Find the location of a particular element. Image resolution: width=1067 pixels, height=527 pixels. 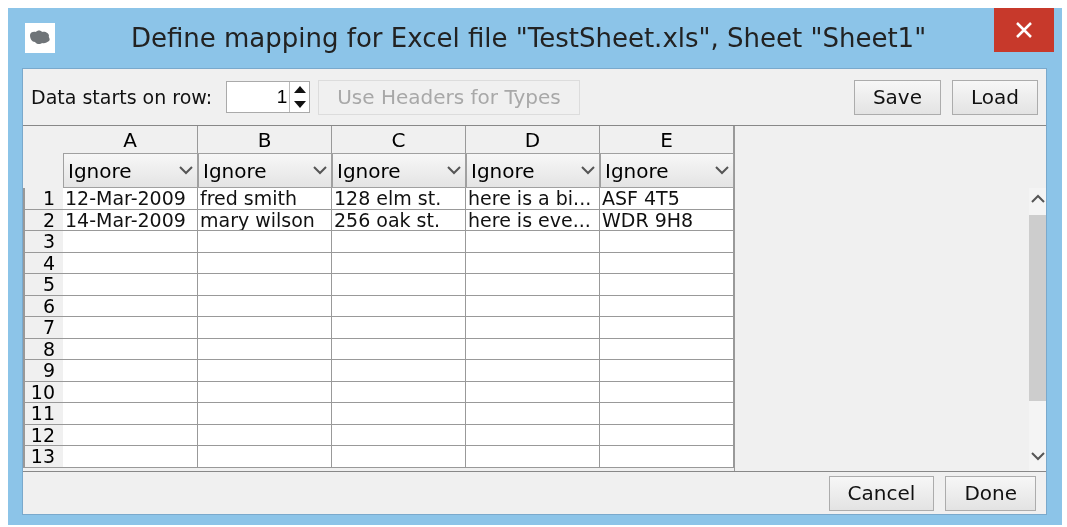

row-number: 13 is located at coordinates (43, 457).